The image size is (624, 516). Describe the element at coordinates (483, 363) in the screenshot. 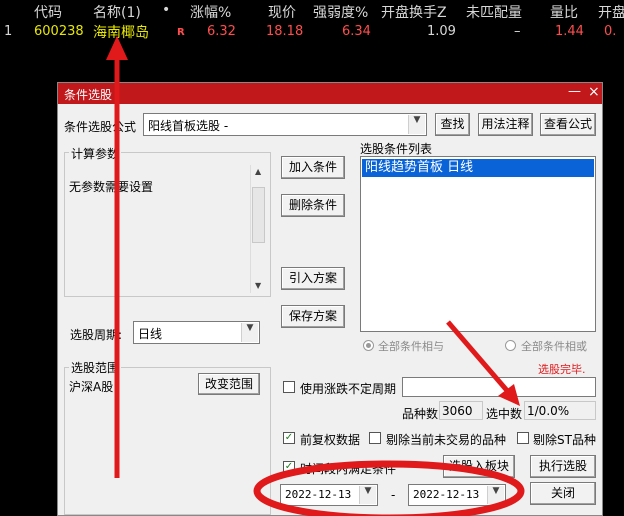

I see `arrow-diagonal-annotation` at that location.